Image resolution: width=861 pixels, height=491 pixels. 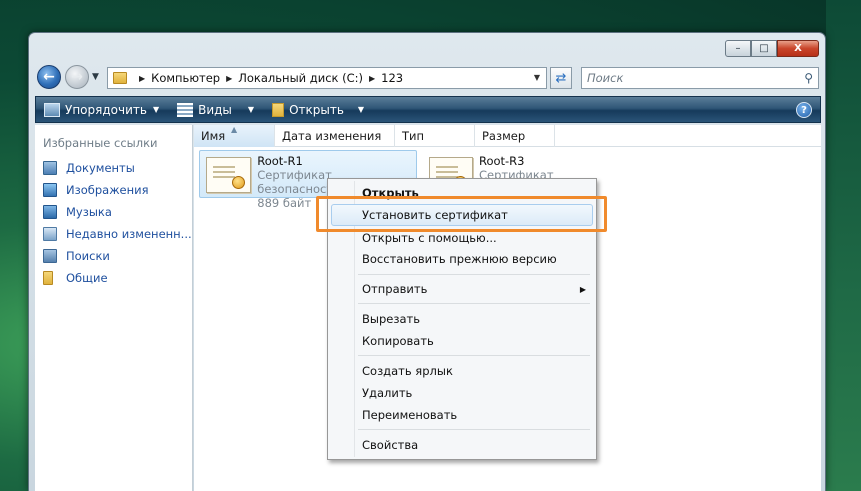 I want to click on sort-ascending-icon: ▲, so click(x=234, y=129).